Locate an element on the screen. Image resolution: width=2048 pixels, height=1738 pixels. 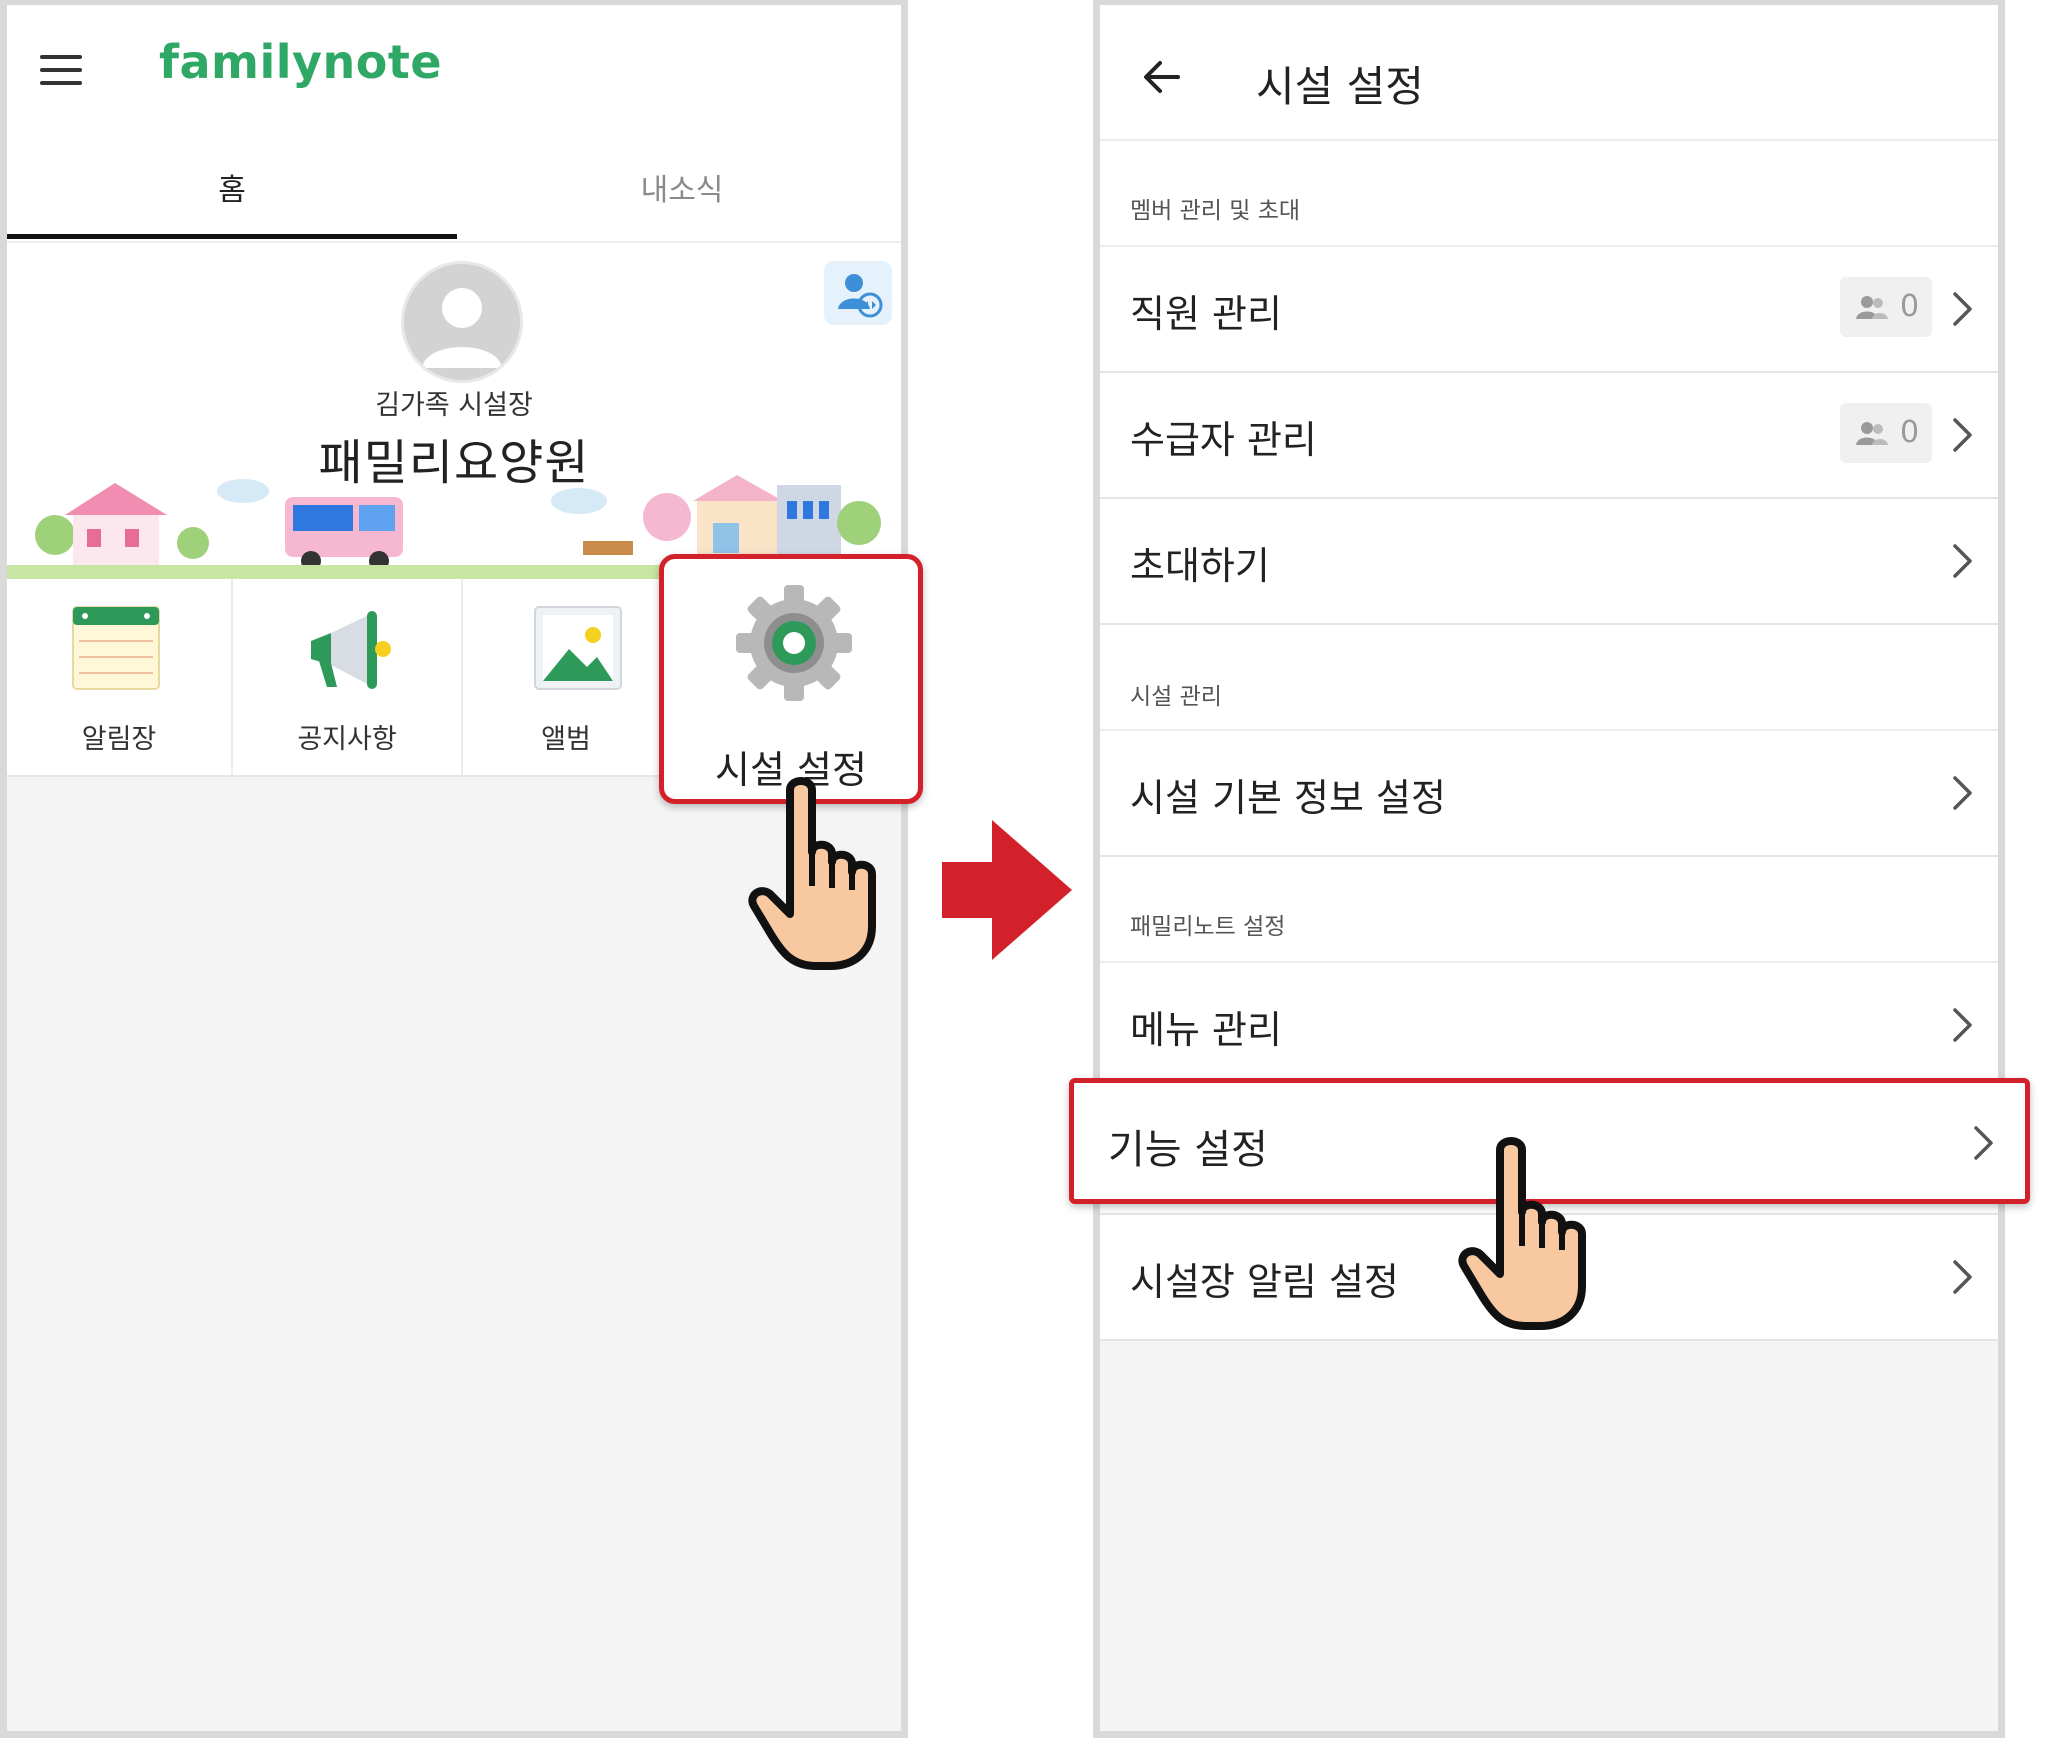
menu-item-notice: 공지사항 is located at coordinates (348, 677).